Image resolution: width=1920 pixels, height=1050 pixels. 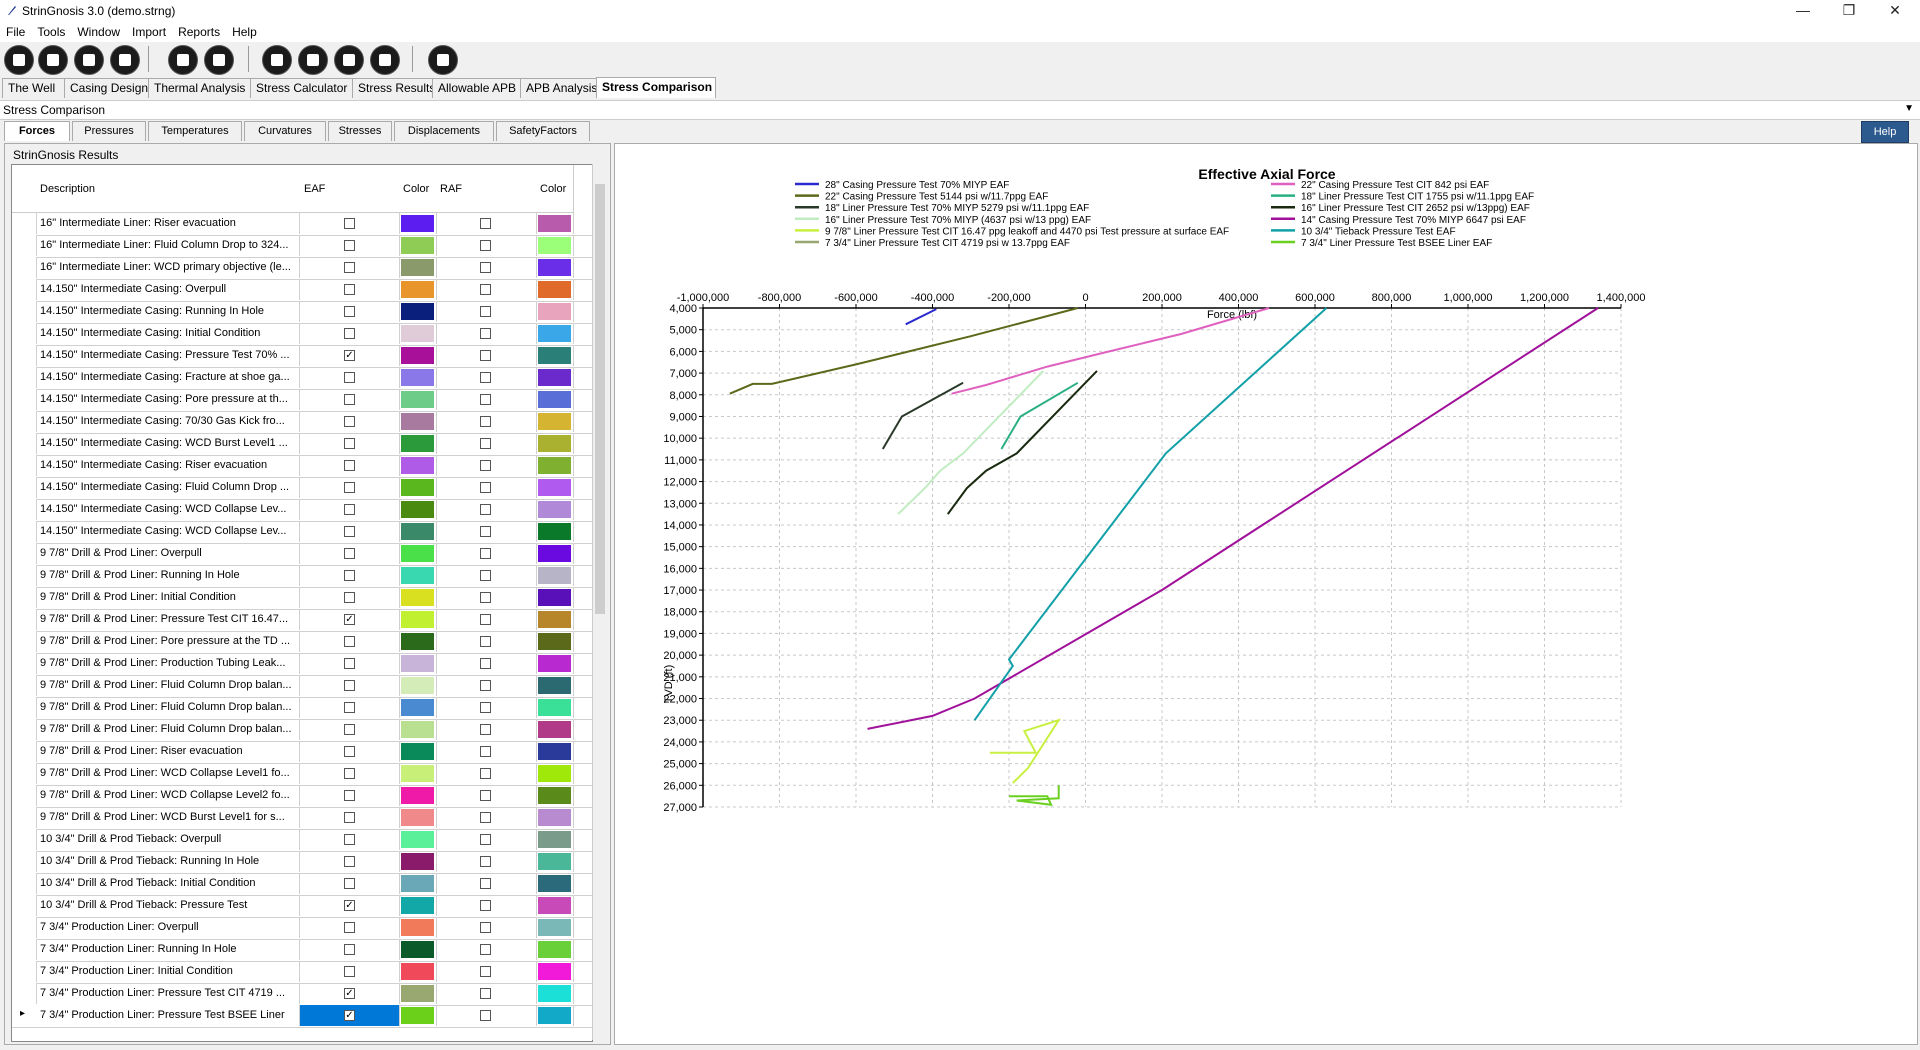 I want to click on eaf-checkbox: ✓, so click(x=349, y=993).